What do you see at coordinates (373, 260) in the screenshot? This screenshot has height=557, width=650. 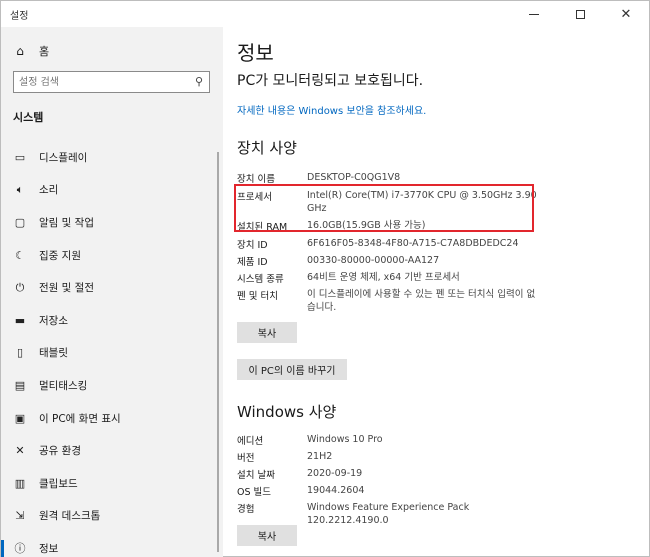 I see `spec-value: 00330-80000-00000-AA127` at bounding box center [373, 260].